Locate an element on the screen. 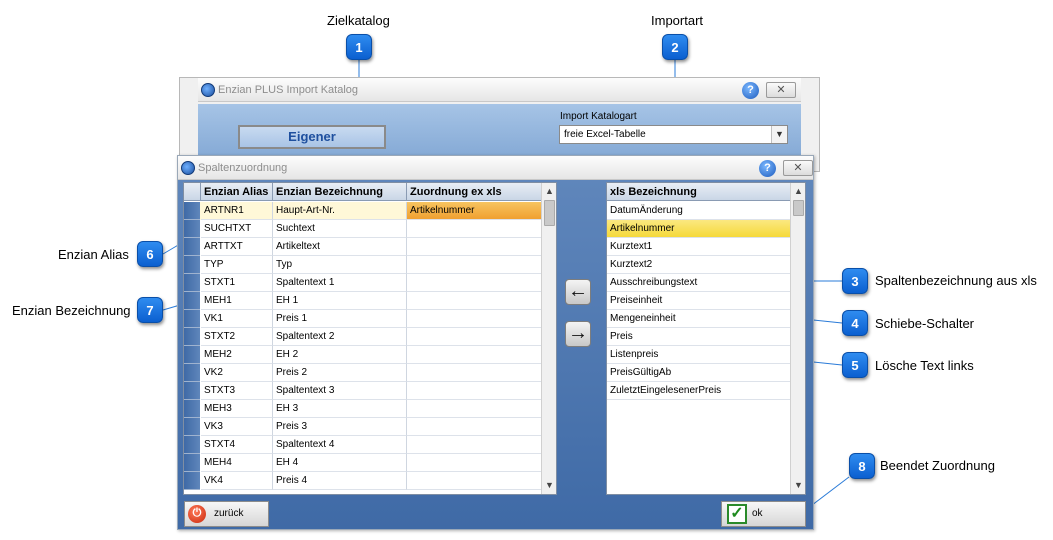 This screenshot has width=1053, height=540. xls-column-item: ZuletztEingelesenerPreis is located at coordinates (699, 391).